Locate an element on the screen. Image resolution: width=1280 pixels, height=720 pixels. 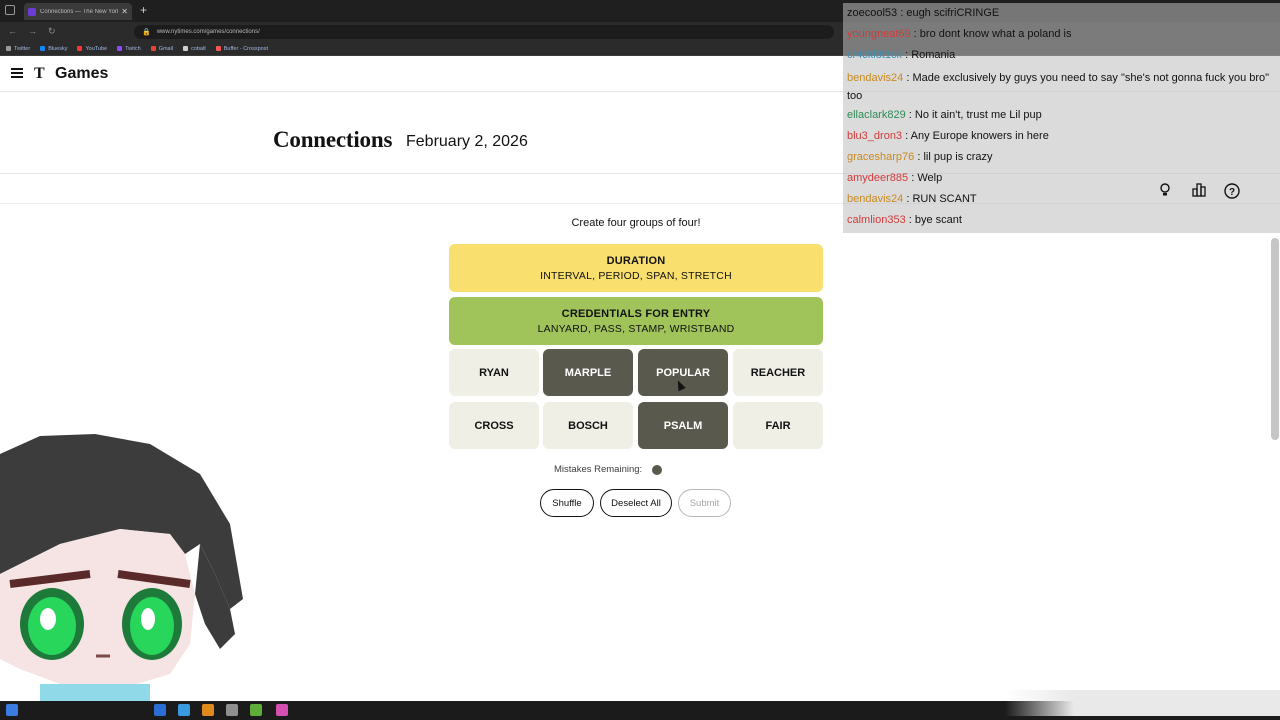
bookmark-label: cobalt is located at coordinates (198, 48).